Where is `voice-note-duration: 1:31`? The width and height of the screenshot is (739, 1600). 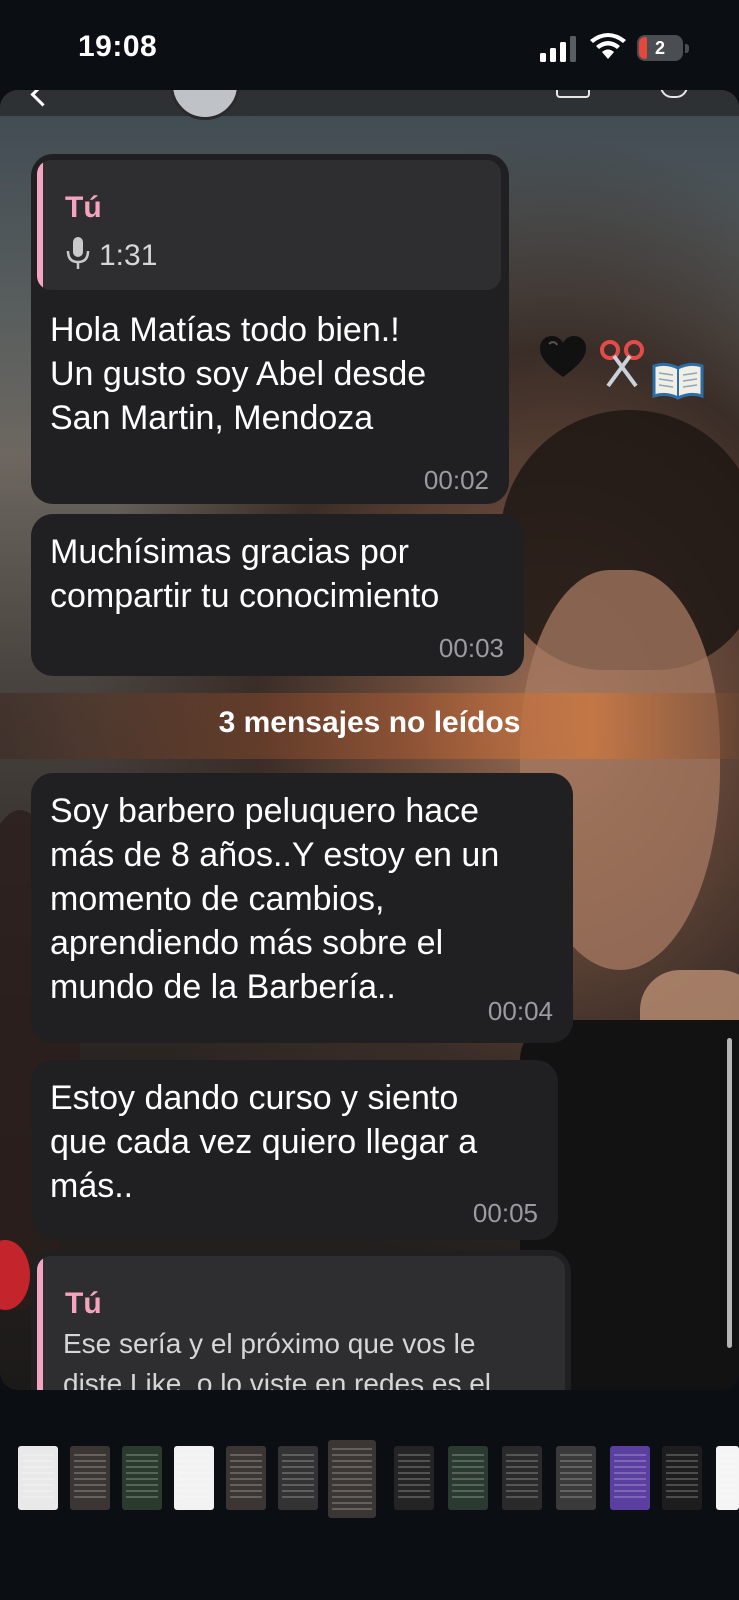
voice-note-duration: 1:31 is located at coordinates (128, 255).